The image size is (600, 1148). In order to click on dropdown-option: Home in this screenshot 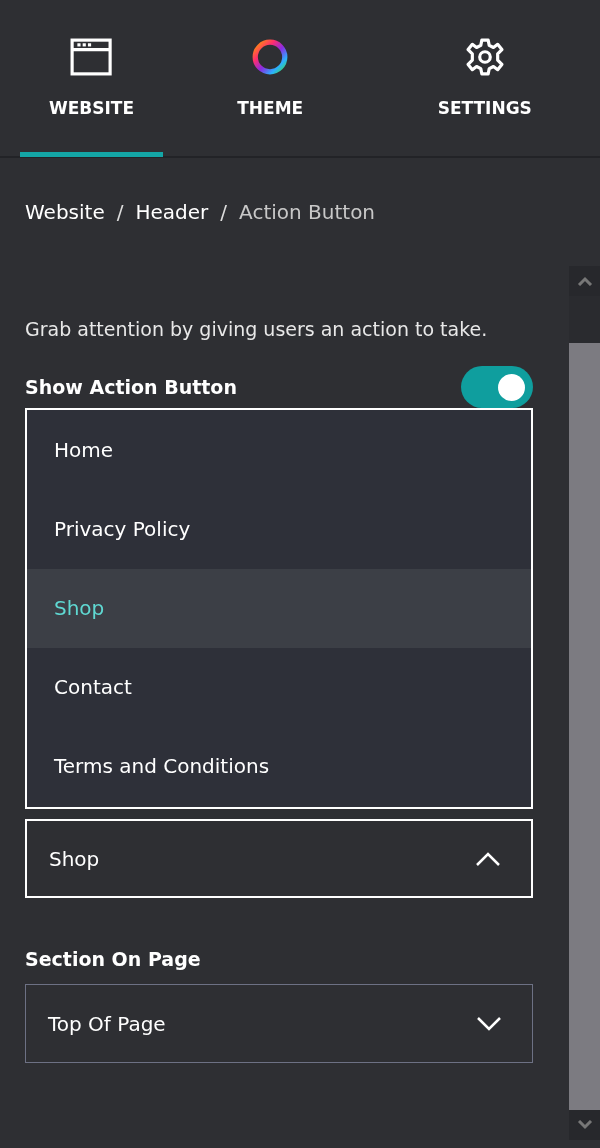, I will do `click(279, 450)`.